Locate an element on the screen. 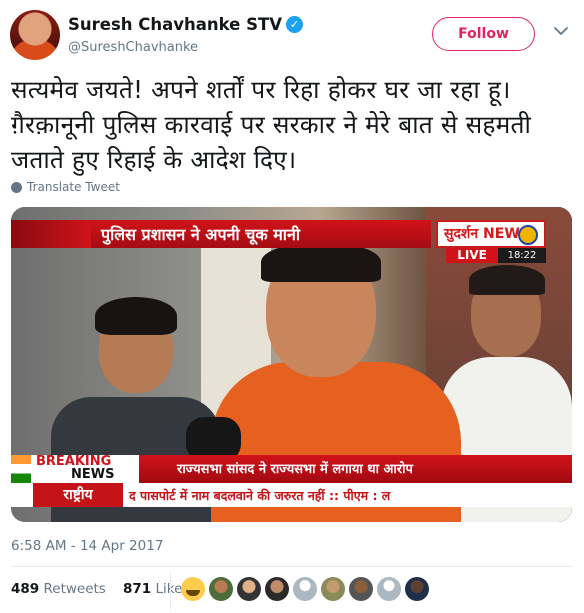 The width and height of the screenshot is (584, 613). top-banner-text: पुलिस प्रशासन ने अपनी चूक मानी is located at coordinates (200, 234).